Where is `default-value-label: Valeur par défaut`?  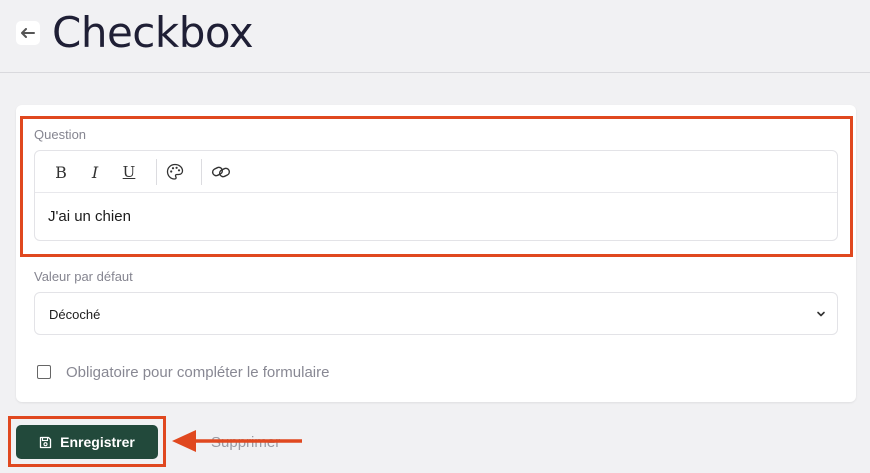
default-value-label: Valeur par défaut is located at coordinates (83, 276).